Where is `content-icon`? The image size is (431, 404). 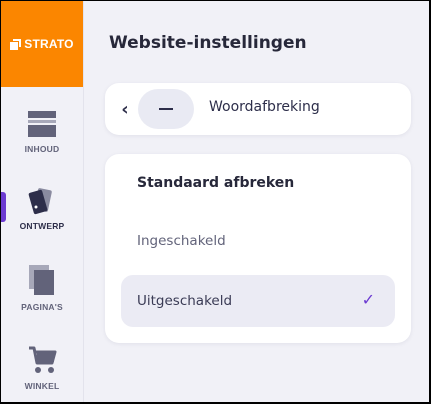 content-icon is located at coordinates (42, 124).